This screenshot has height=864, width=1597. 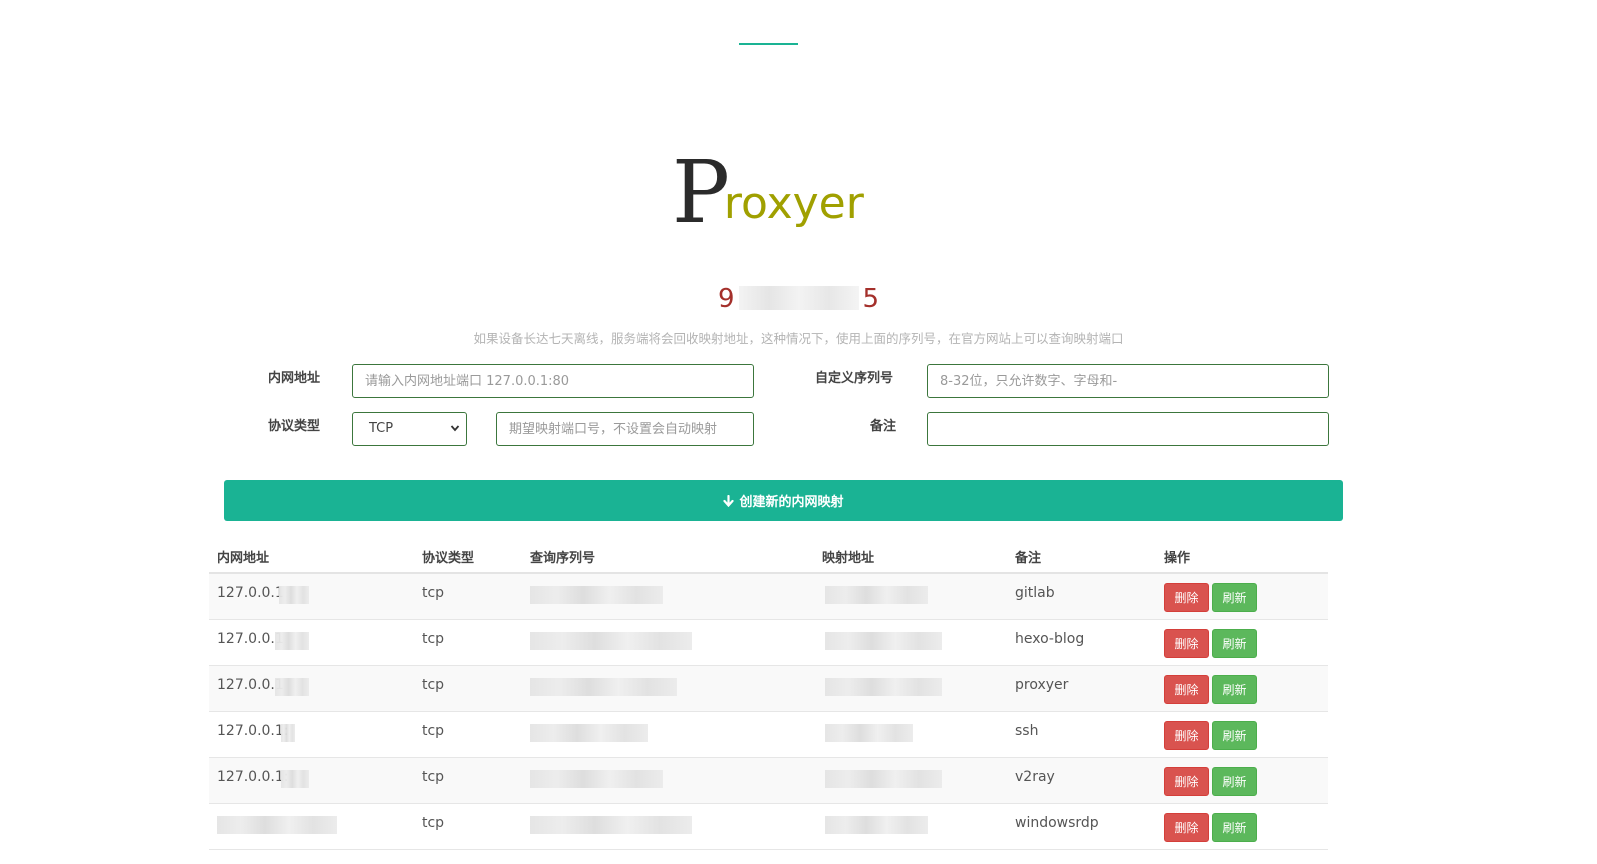 What do you see at coordinates (1128, 381) in the screenshot?
I see `custom-serial-input` at bounding box center [1128, 381].